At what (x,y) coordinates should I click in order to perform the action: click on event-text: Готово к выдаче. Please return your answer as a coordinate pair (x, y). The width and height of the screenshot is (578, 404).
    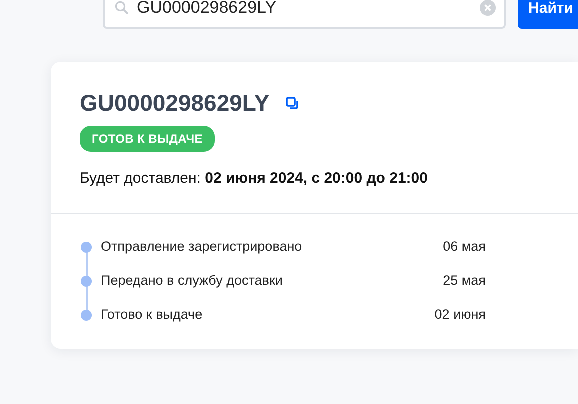
    Looking at the image, I should click on (152, 315).